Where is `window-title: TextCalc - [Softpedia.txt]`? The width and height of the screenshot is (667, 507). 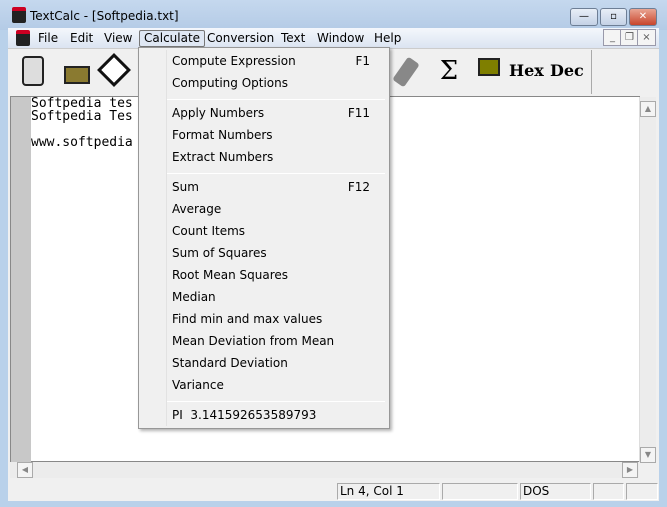 window-title: TextCalc - [Softpedia.txt] is located at coordinates (104, 16).